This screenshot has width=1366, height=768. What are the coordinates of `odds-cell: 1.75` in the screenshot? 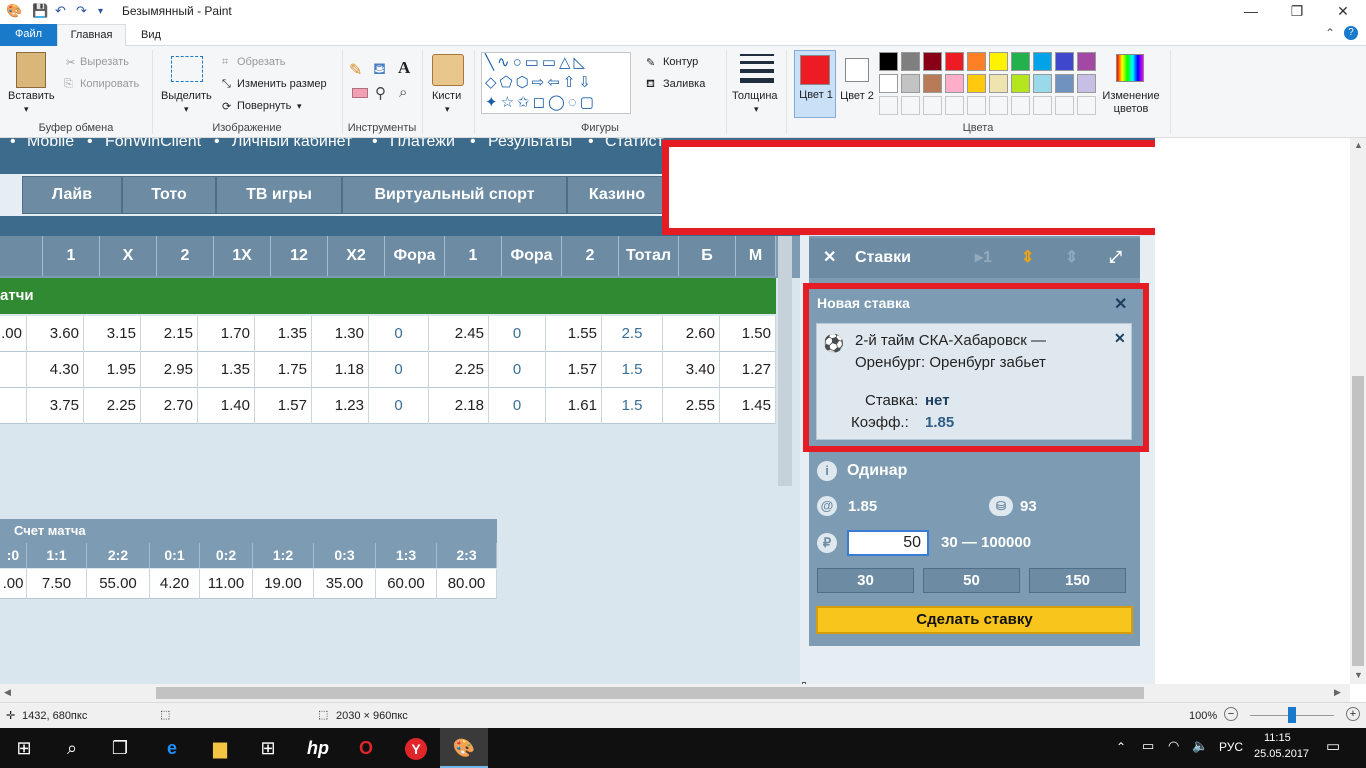 It's located at (283, 370).